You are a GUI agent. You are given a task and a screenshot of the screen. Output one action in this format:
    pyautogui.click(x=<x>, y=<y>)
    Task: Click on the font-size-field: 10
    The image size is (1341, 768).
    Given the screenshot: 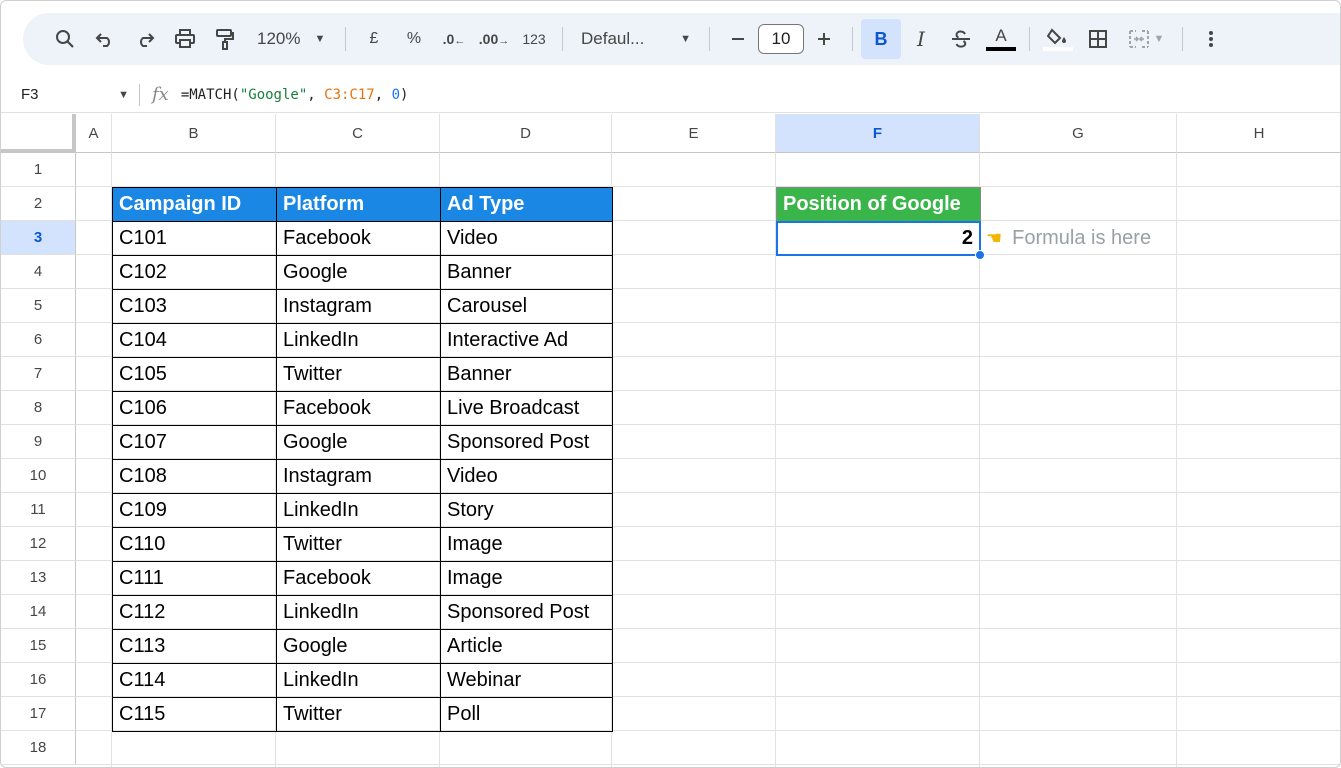 What is the action you would take?
    pyautogui.click(x=781, y=39)
    